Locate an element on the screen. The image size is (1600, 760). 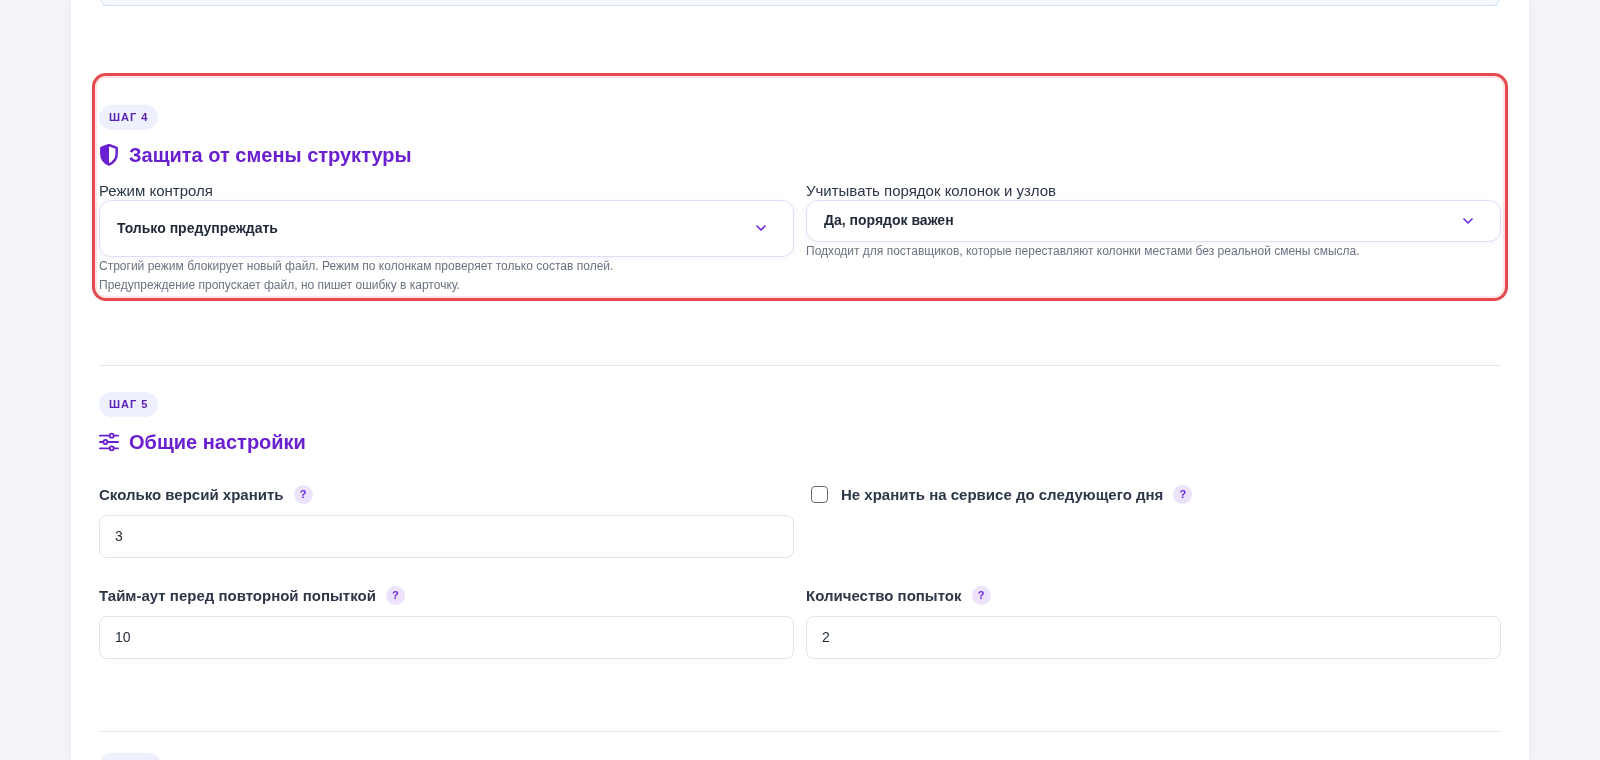
field-label: Тайм-аут перед повторной попыткой is located at coordinates (237, 595).